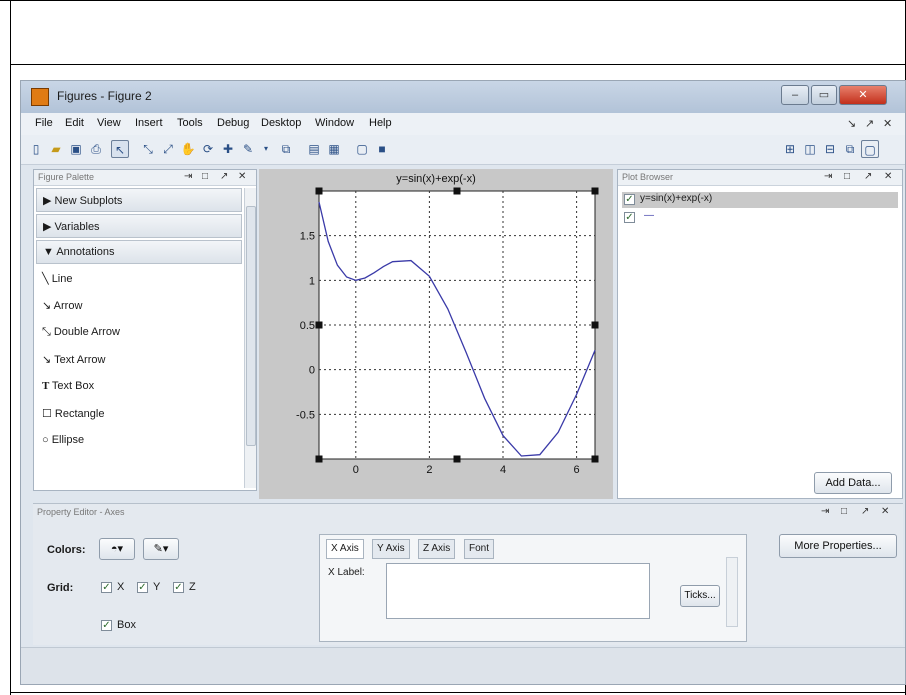 Image resolution: width=906 pixels, height=695 pixels. Describe the element at coordinates (479, 549) in the screenshot. I see `tab-font: Font` at that location.